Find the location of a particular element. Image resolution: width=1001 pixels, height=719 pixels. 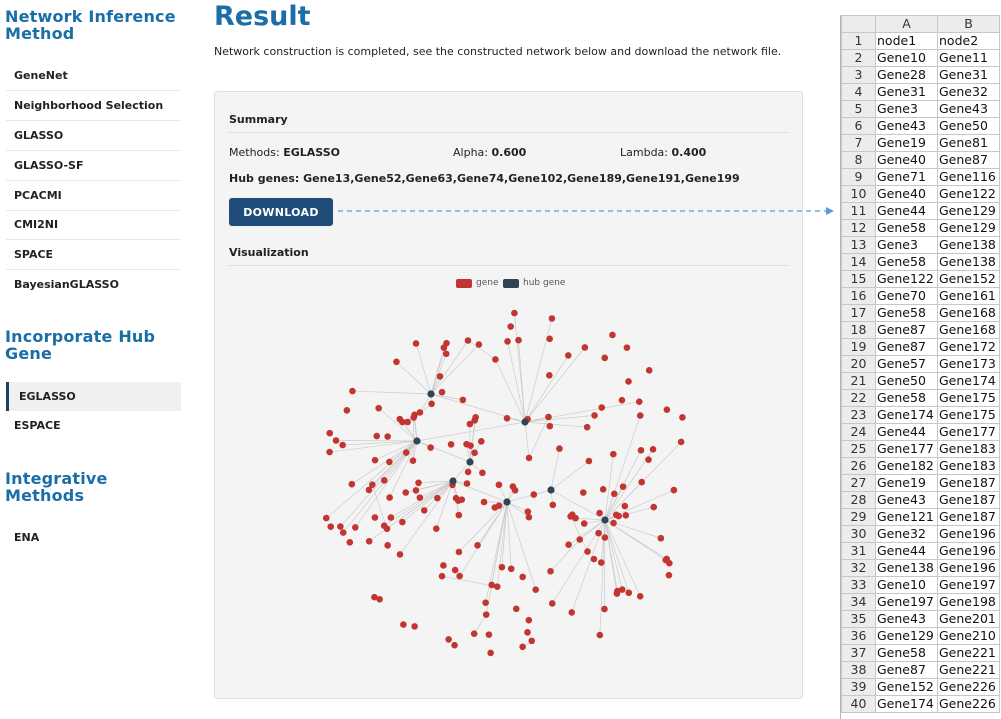

corner-header is located at coordinates (858, 24).